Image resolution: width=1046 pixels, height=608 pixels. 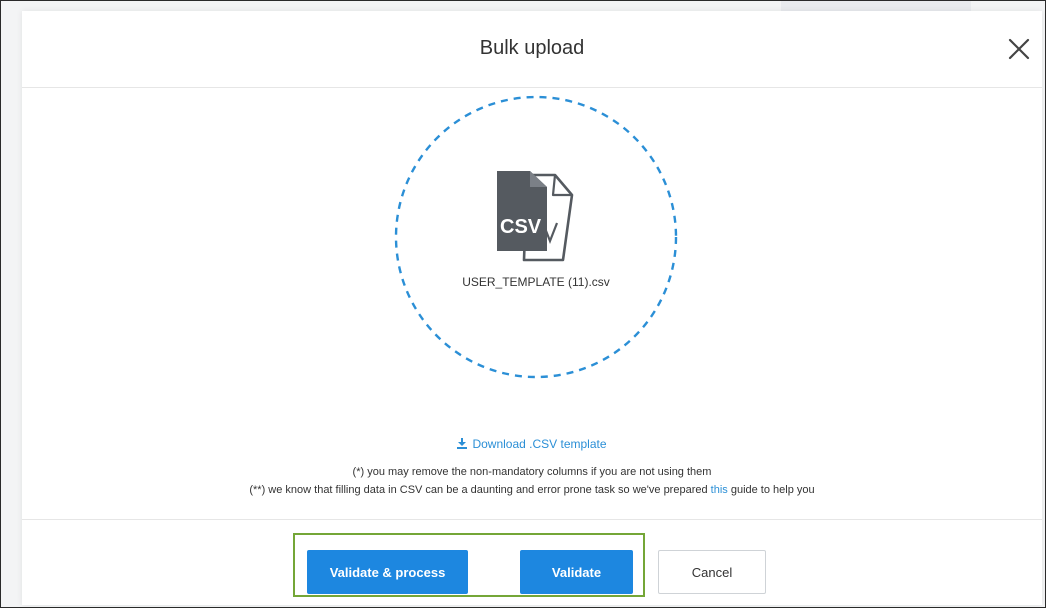 I want to click on modal-header: Bulk upload, so click(x=532, y=49).